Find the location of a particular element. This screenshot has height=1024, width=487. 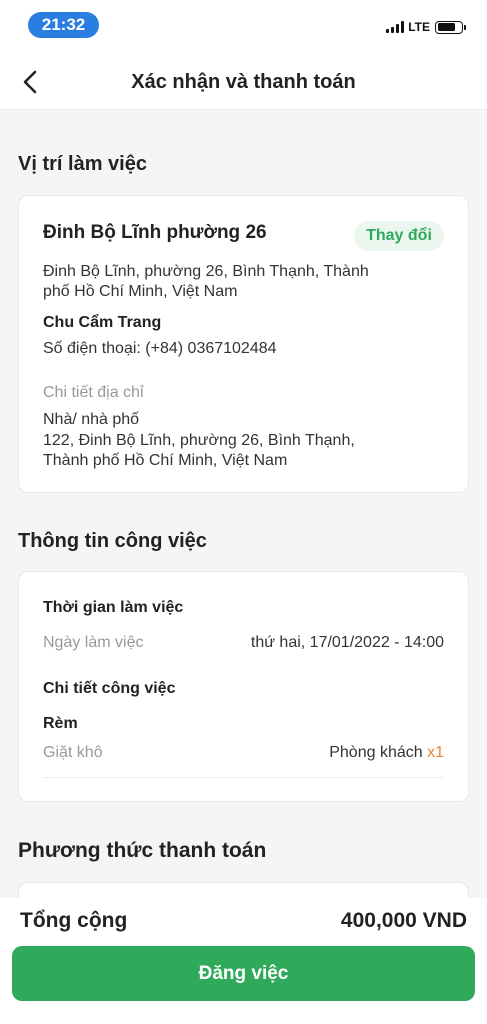

job-item-category: Rèm is located at coordinates (60, 723).